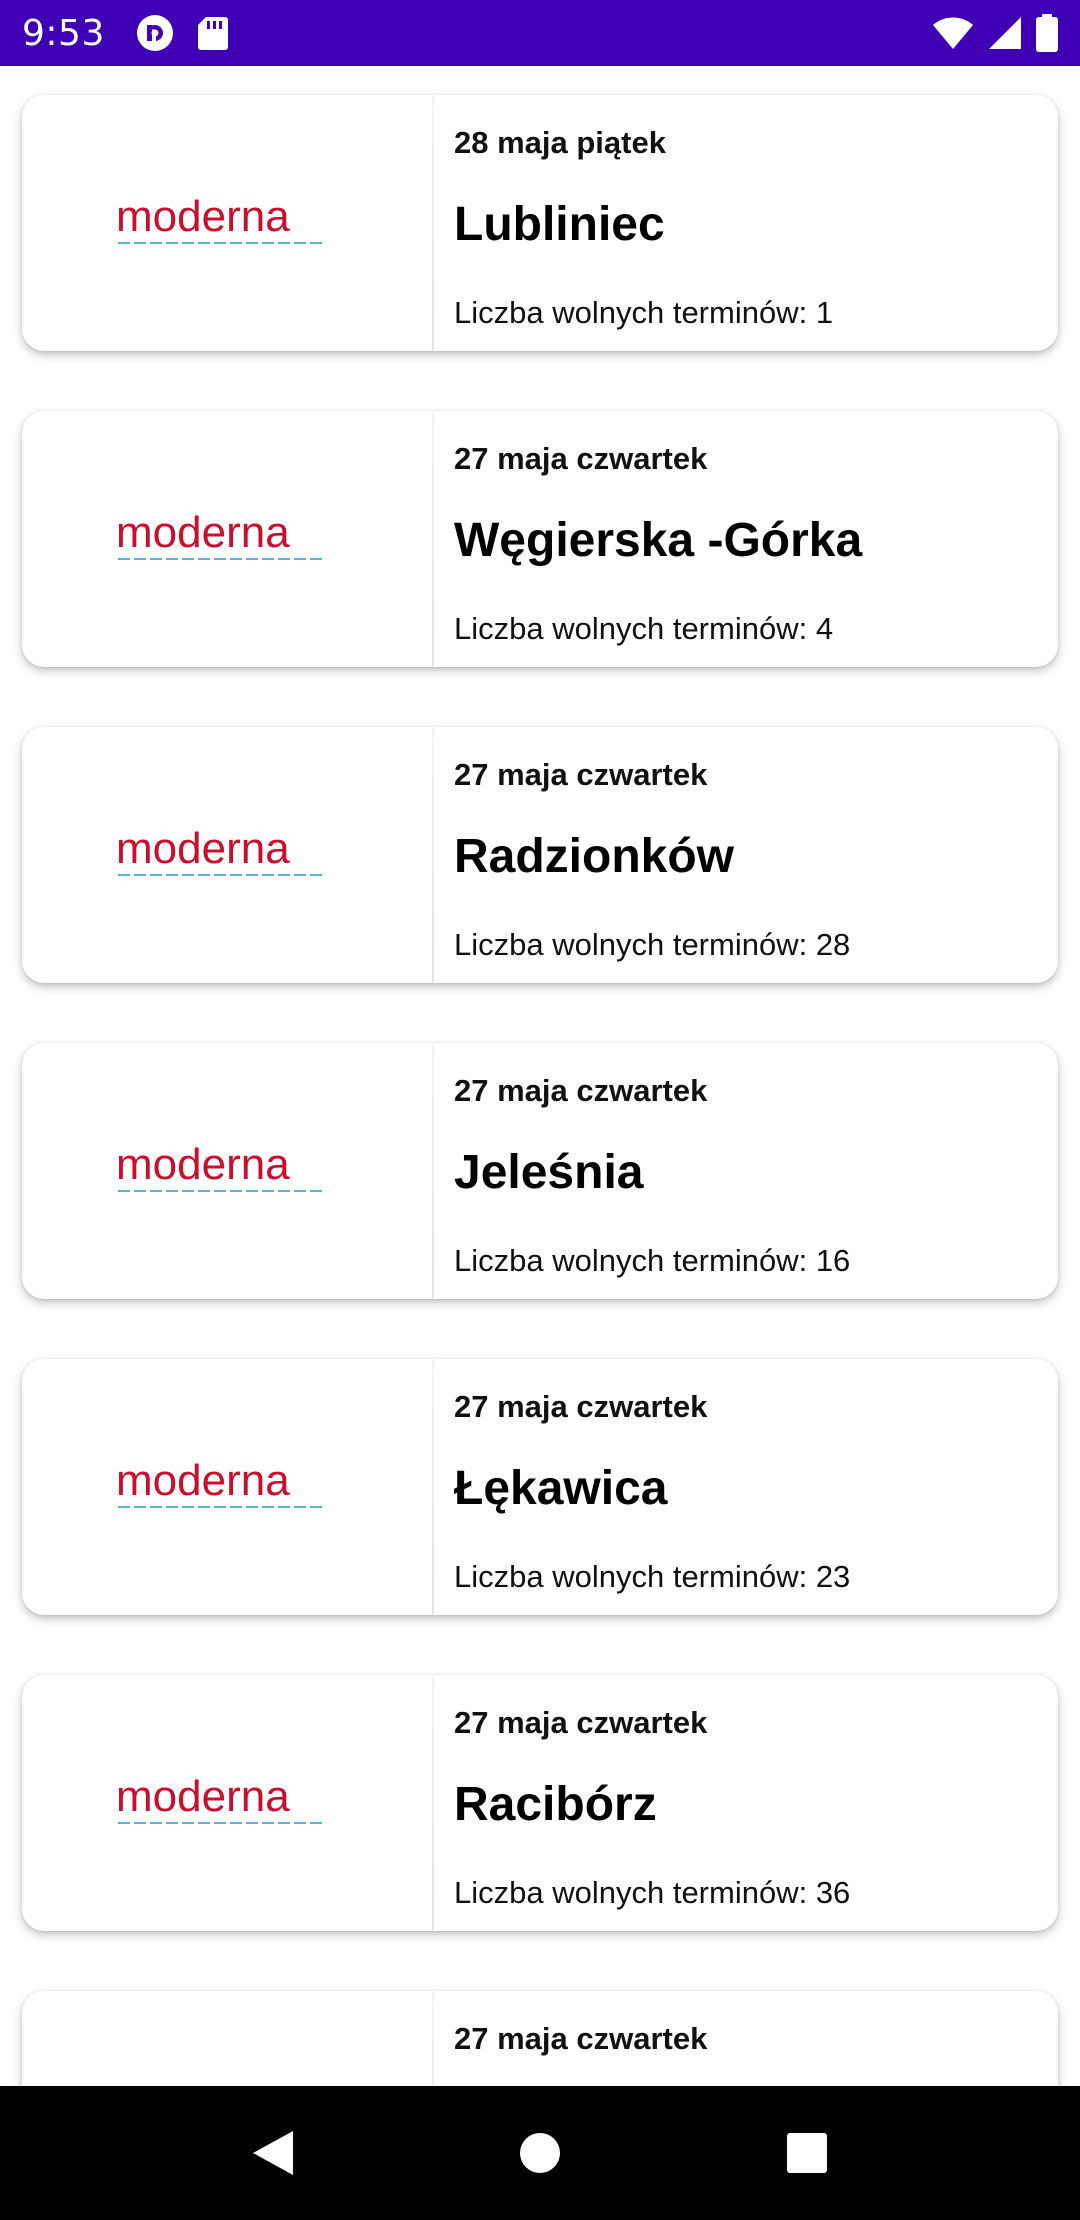  I want to click on status-time: 9:53, so click(63, 33).